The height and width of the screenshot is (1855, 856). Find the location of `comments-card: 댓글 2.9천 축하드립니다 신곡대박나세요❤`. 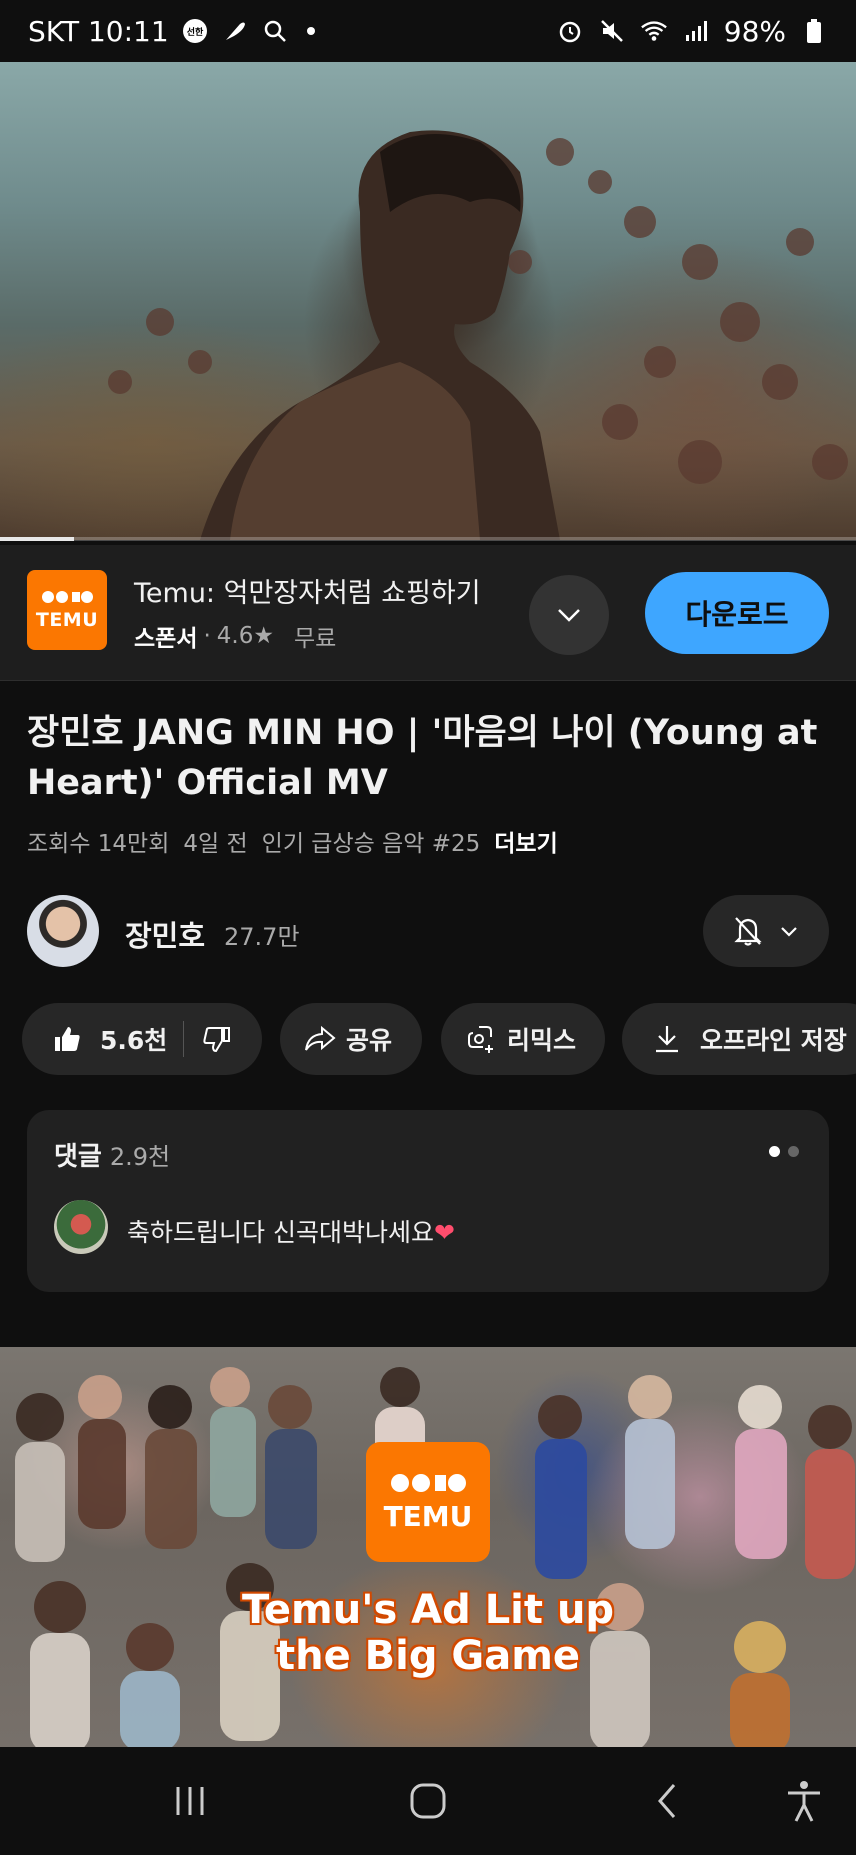

comments-card: 댓글 2.9천 축하드립니다 신곡대박나세요❤ is located at coordinates (428, 1201).